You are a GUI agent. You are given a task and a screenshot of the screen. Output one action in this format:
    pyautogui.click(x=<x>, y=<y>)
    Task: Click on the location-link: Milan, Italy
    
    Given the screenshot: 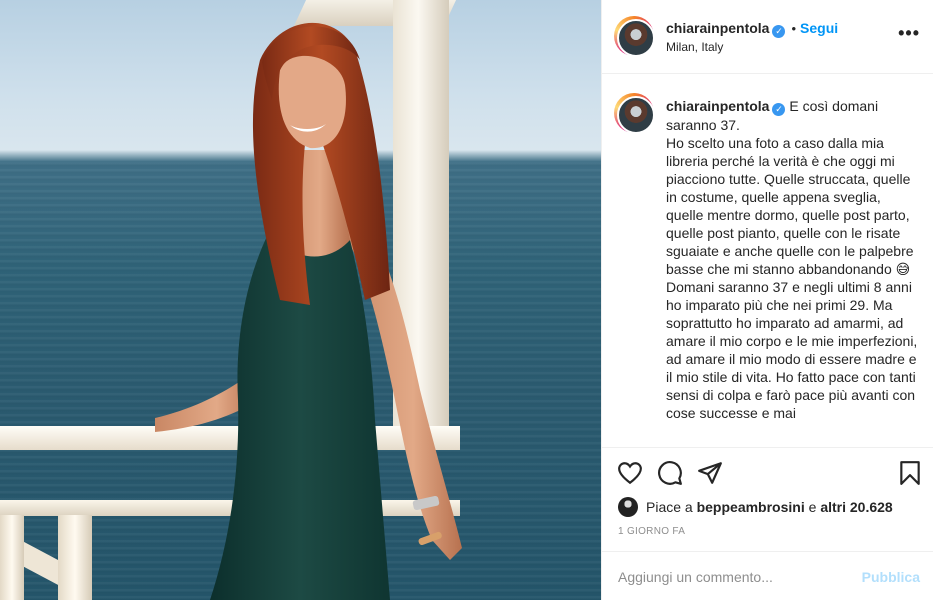 What is the action you would take?
    pyautogui.click(x=694, y=47)
    